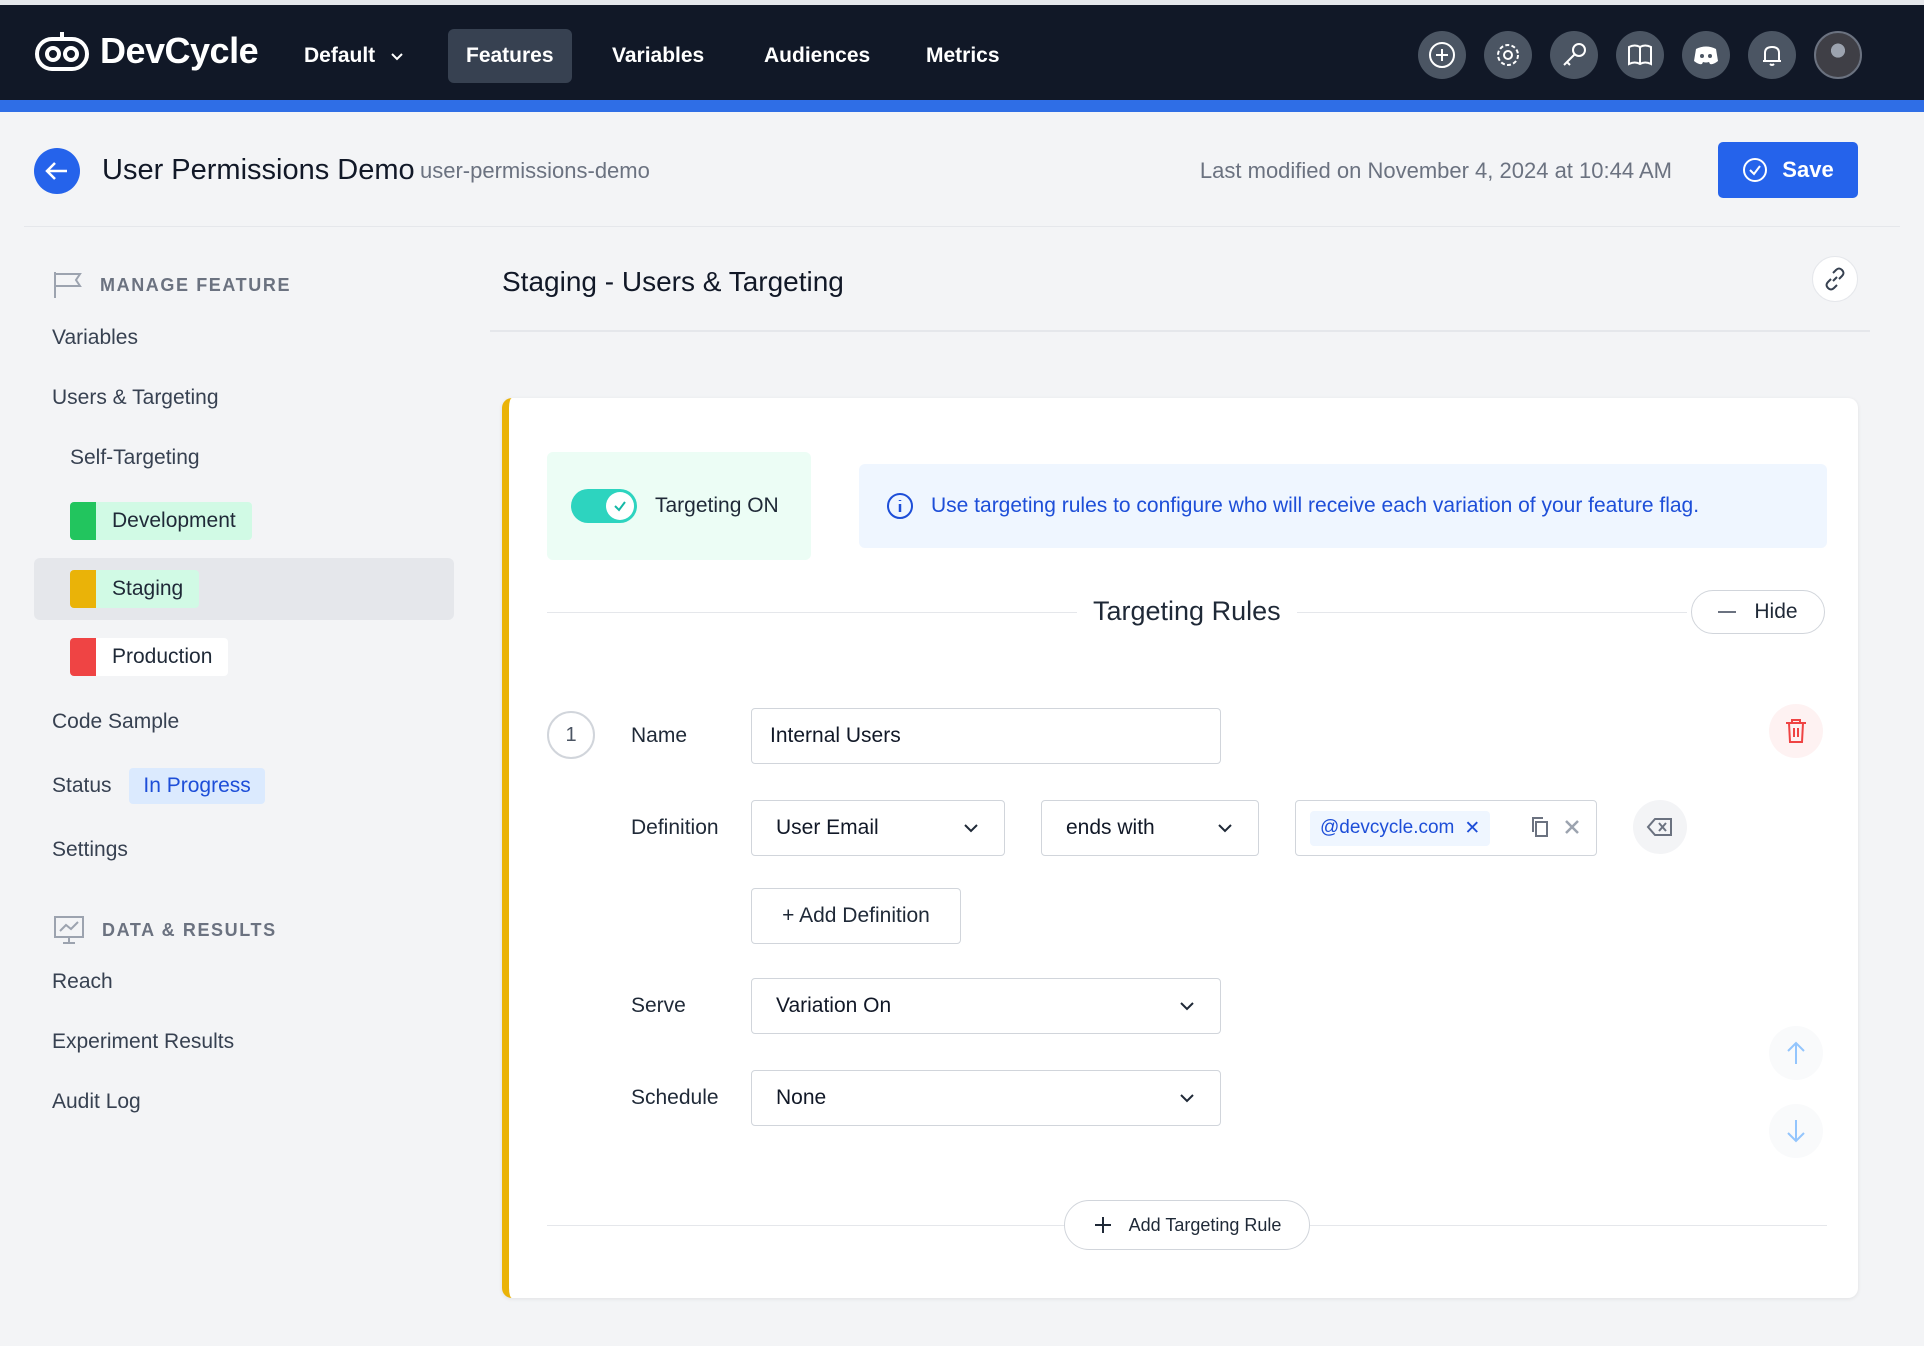 This screenshot has height=1346, width=1924. What do you see at coordinates (135, 398) in the screenshot?
I see `sidebar-item-users-targeting: Users & Targeting` at bounding box center [135, 398].